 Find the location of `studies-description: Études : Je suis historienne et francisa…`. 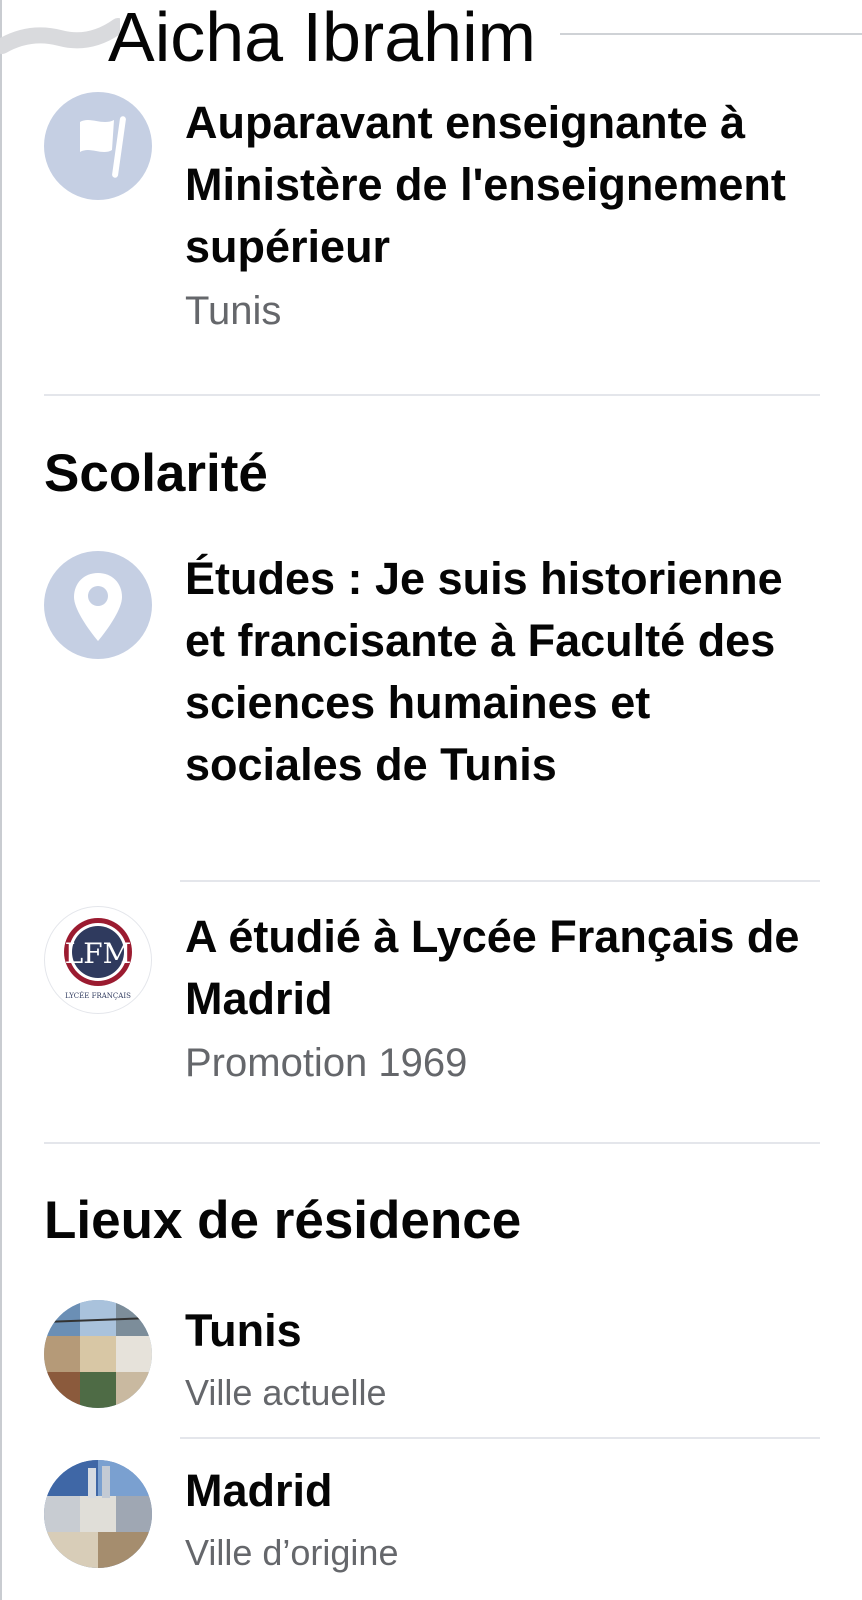

studies-description: Études : Je suis historienne et francisa… is located at coordinates (484, 671).